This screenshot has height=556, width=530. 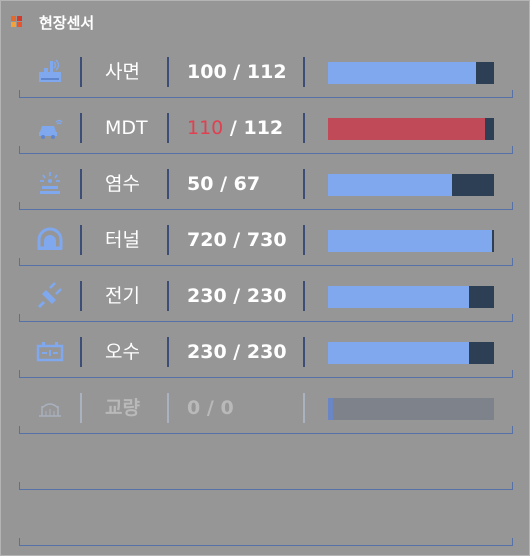 I want to click on sensor-current: 720, so click(x=207, y=240).